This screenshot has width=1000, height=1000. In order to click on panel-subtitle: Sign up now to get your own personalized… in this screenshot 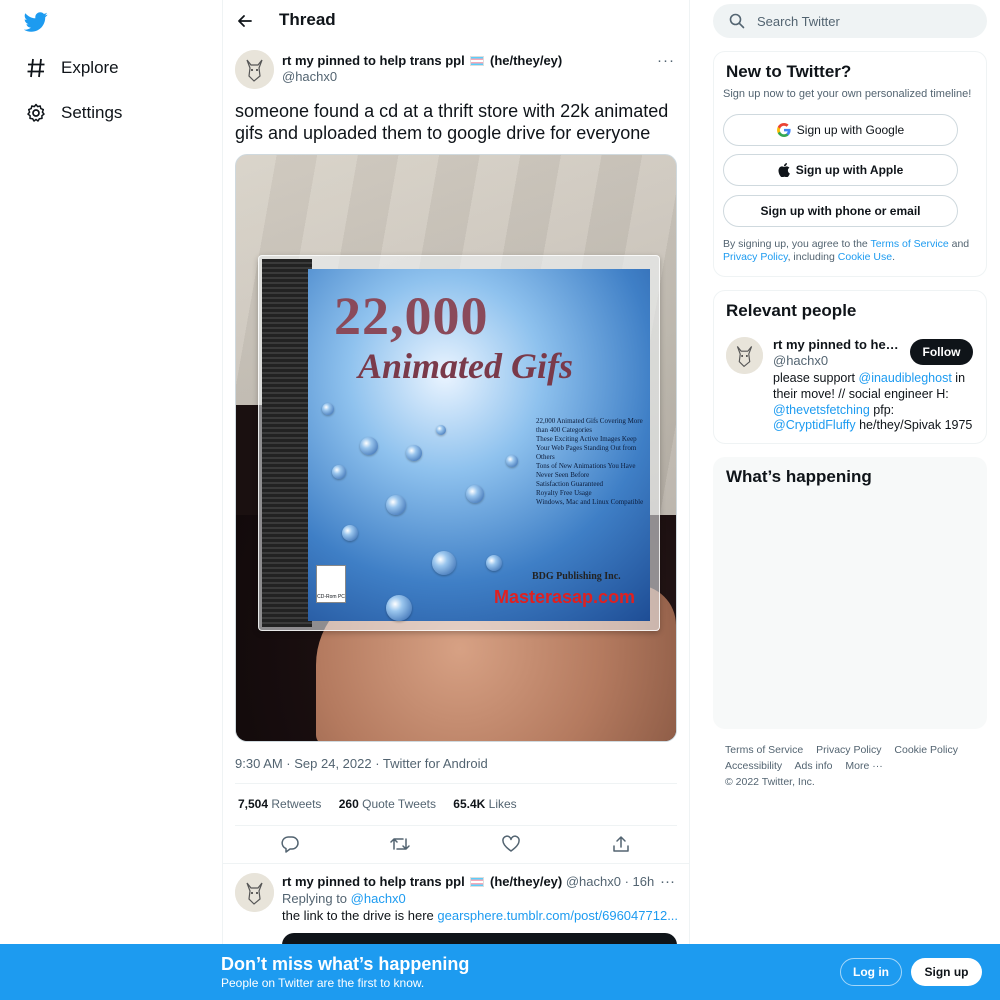, I will do `click(847, 94)`.